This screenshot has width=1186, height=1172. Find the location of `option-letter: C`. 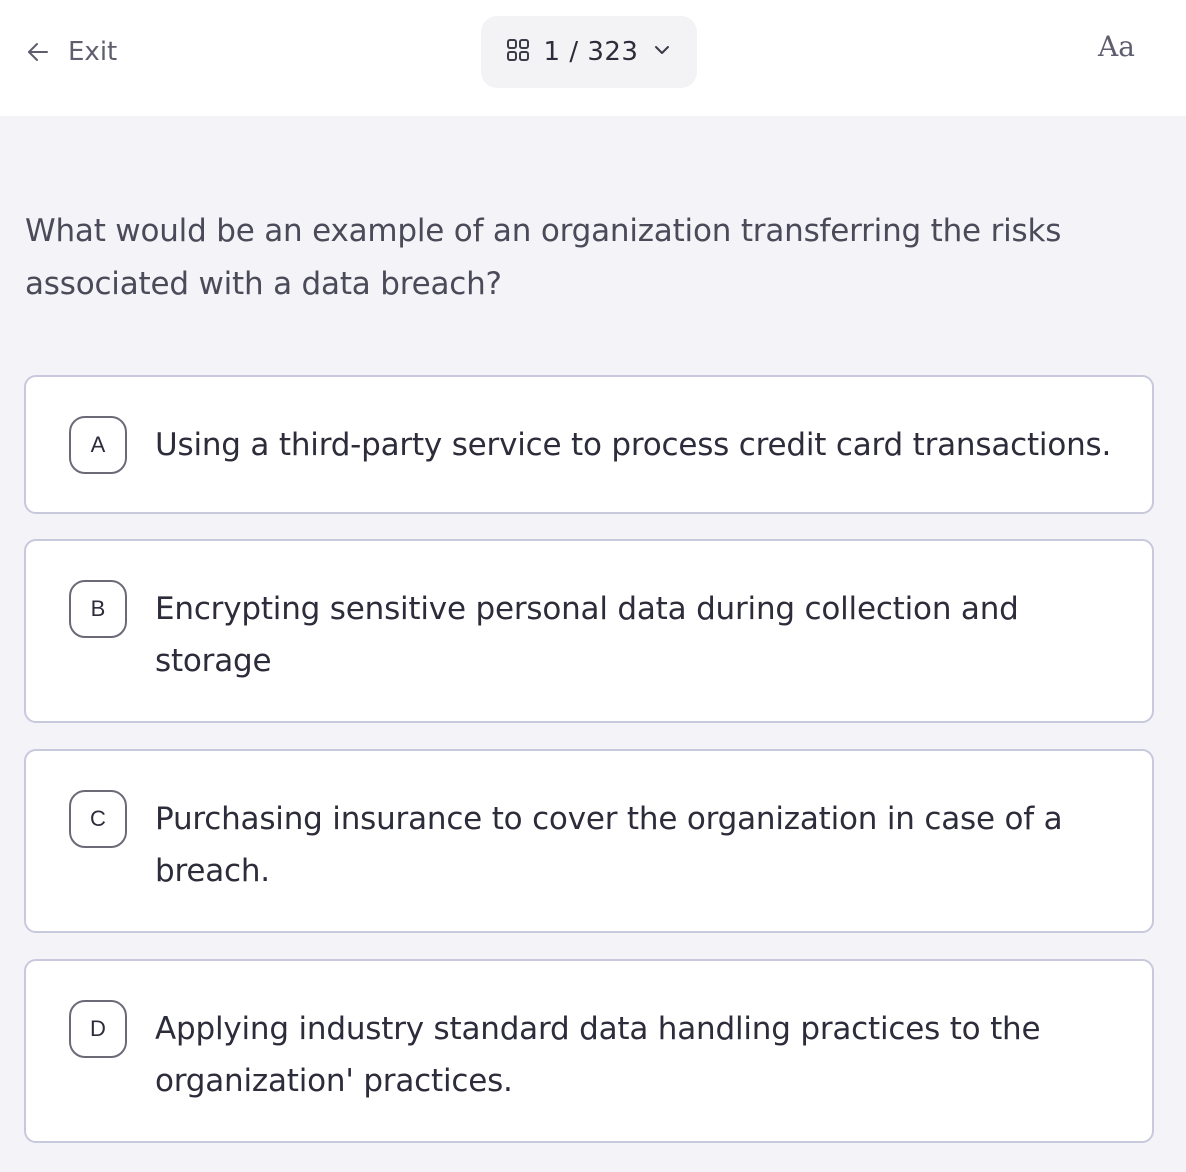

option-letter: C is located at coordinates (98, 819).